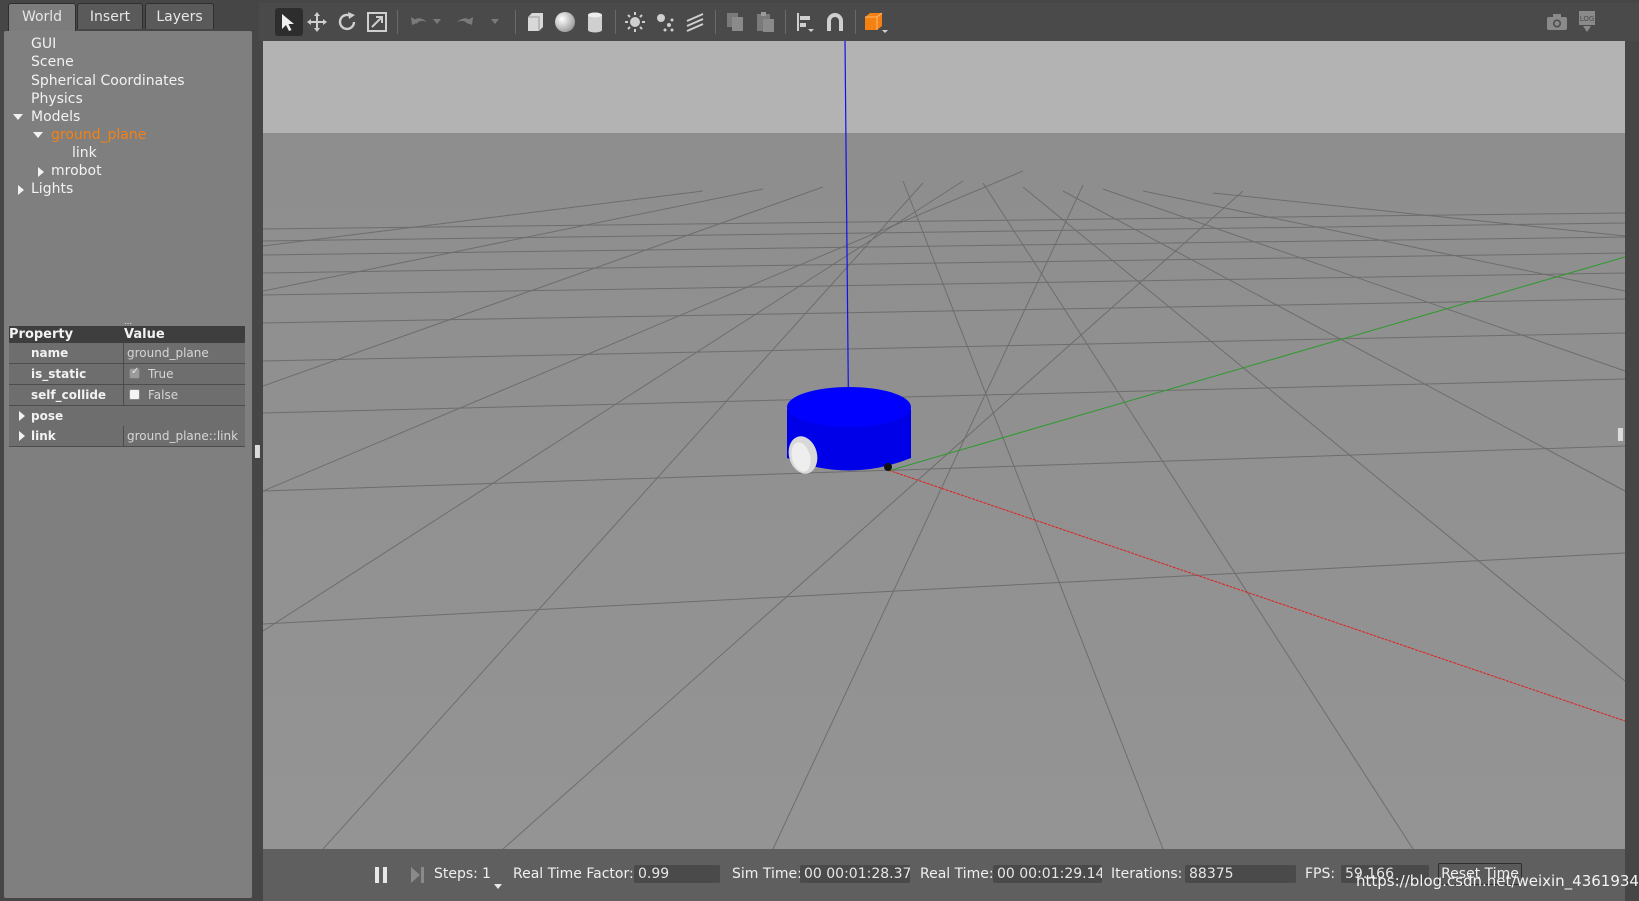 Image resolution: width=1639 pixels, height=901 pixels. What do you see at coordinates (127, 395) in the screenshot?
I see `property-row-self-collide: self_collide False` at bounding box center [127, 395].